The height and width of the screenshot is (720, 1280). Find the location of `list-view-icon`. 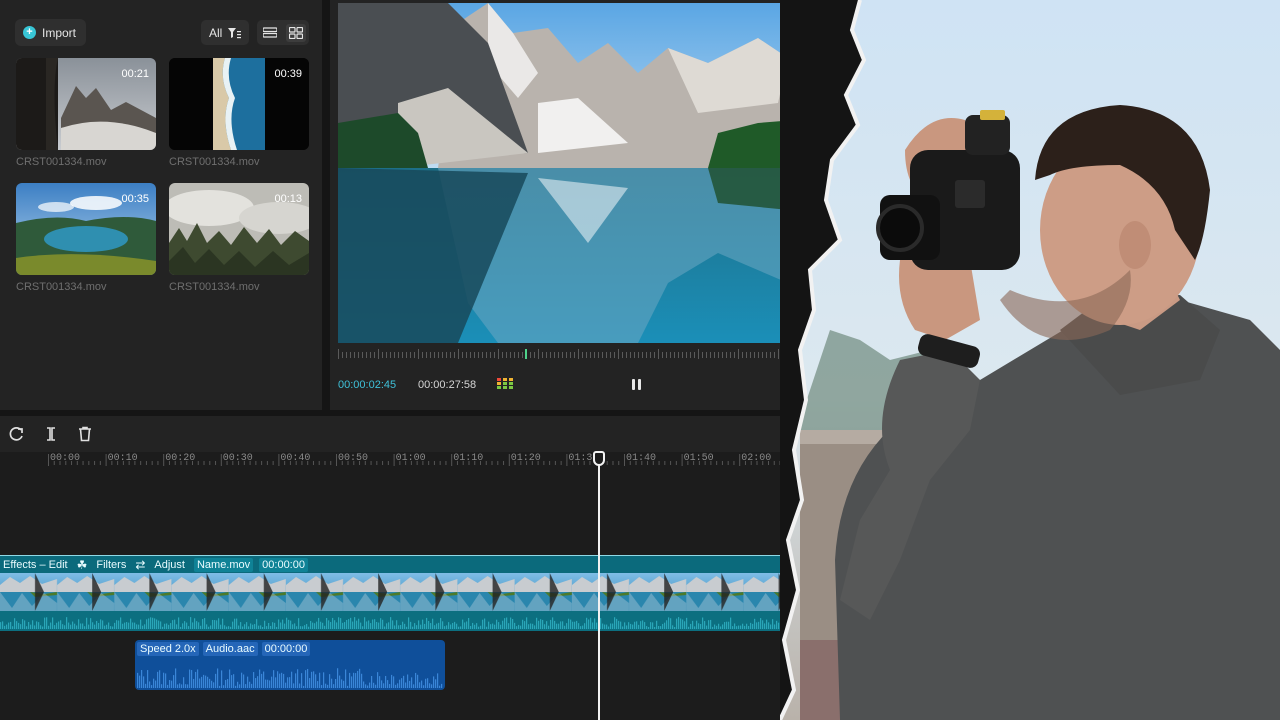

list-view-icon is located at coordinates (270, 32).